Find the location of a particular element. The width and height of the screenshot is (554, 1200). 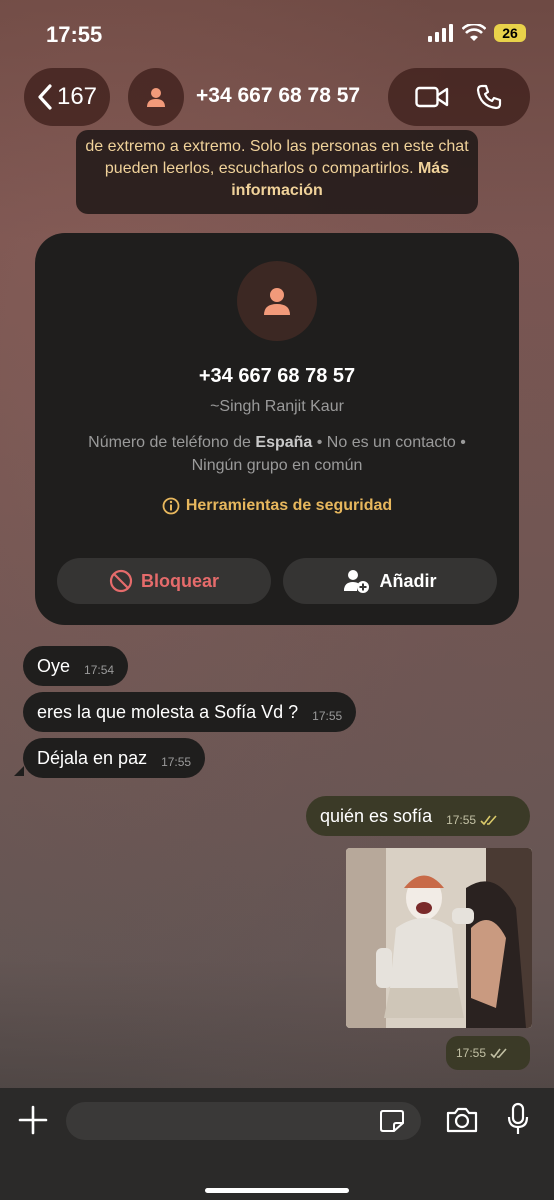

message-incoming: eres la que molesta a Sofía Vd ? 17:55 is located at coordinates (190, 712).